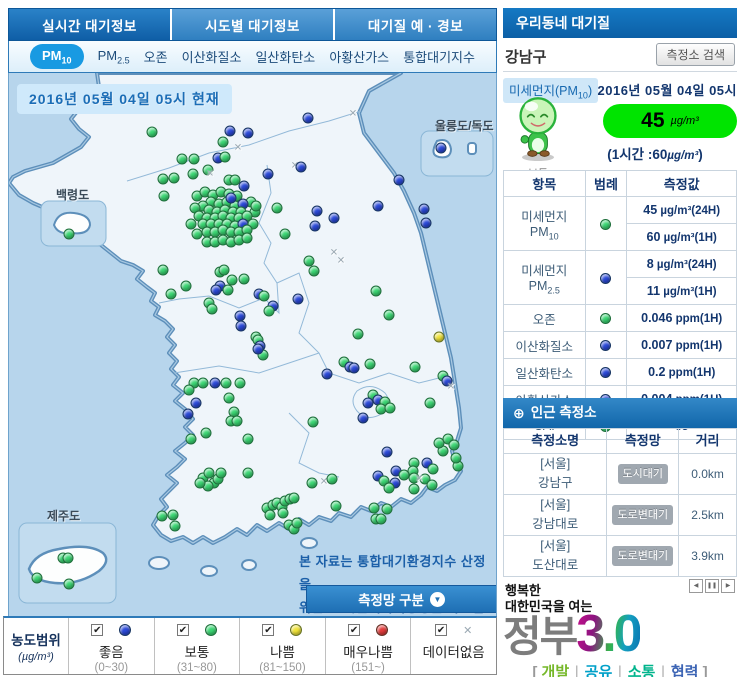 This screenshot has width=740, height=677. Describe the element at coordinates (212, 56) in the screenshot. I see `pollutant-tab: 이산화질소` at that location.